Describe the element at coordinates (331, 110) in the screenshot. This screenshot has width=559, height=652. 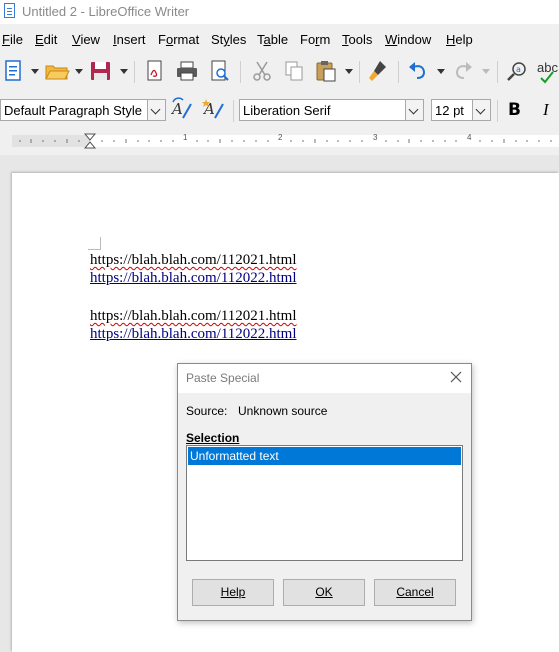
I see `font-name-combo: Liberation Serif` at that location.